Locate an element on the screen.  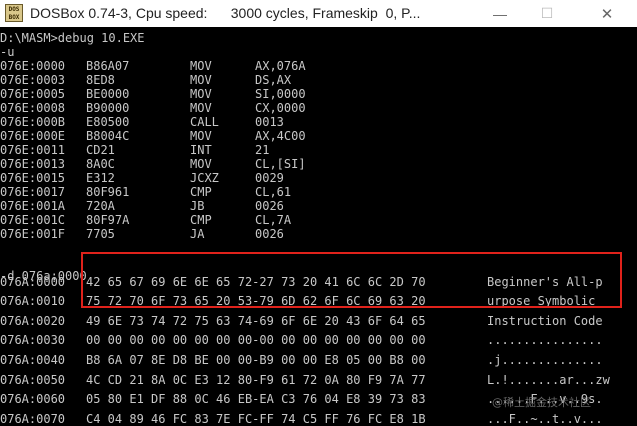
dump-address: 076A:0020 is located at coordinates (33, 320).